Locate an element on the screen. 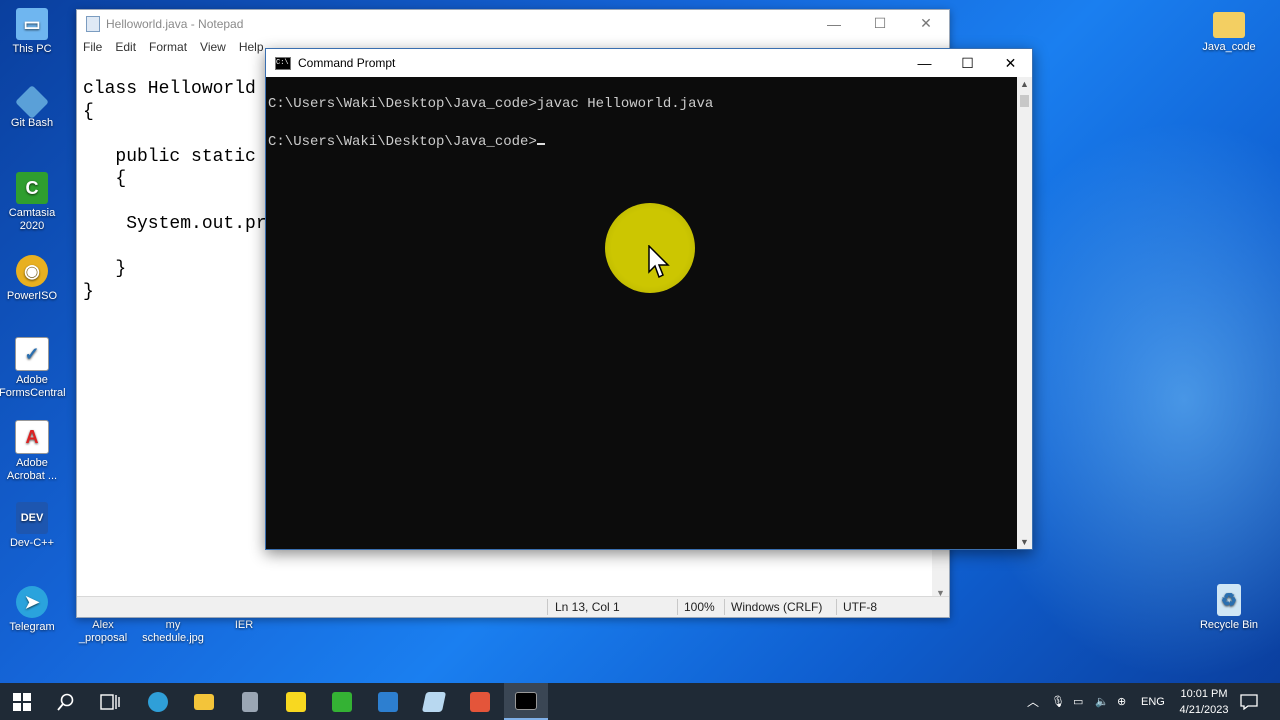 The width and height of the screenshot is (1280, 720). status-line-ending: Windows (CRLF) is located at coordinates (777, 607).